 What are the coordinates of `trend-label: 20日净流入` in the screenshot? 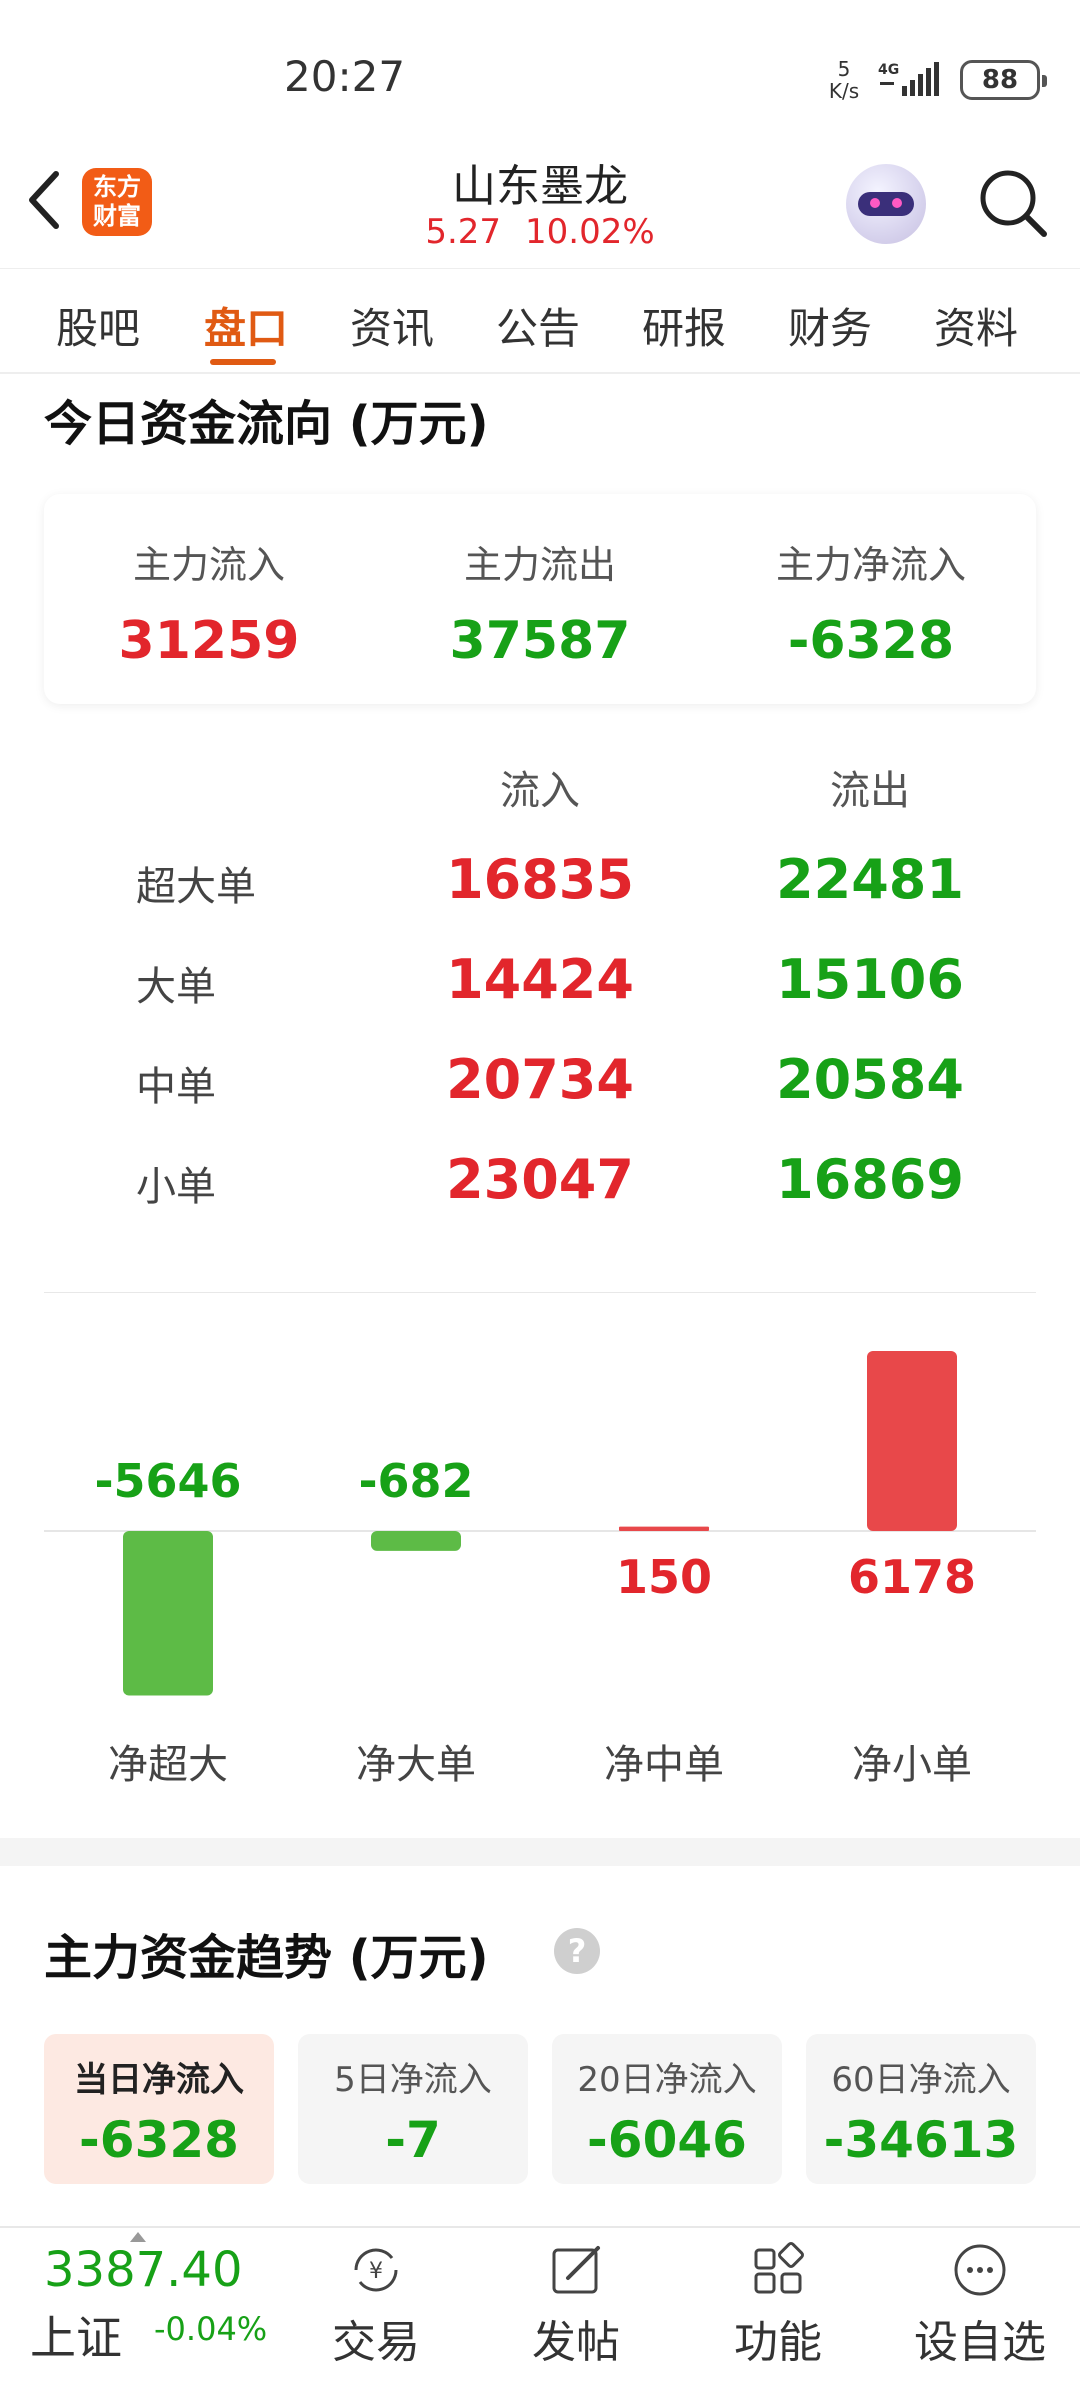 It's located at (667, 2080).